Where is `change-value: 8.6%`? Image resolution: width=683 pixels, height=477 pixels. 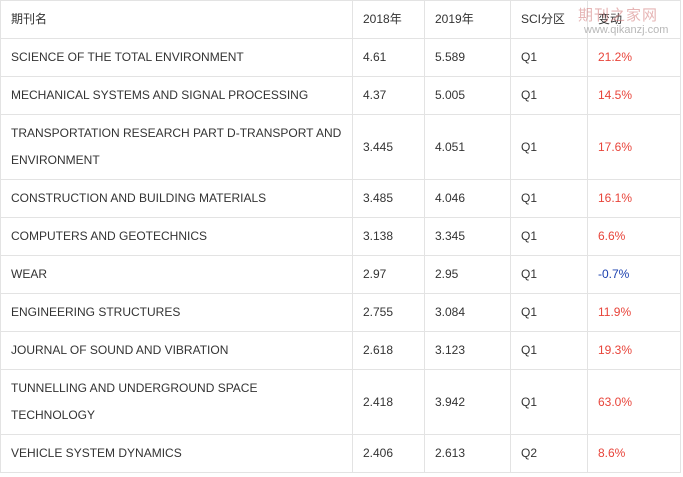 change-value: 8.6% is located at coordinates (634, 453).